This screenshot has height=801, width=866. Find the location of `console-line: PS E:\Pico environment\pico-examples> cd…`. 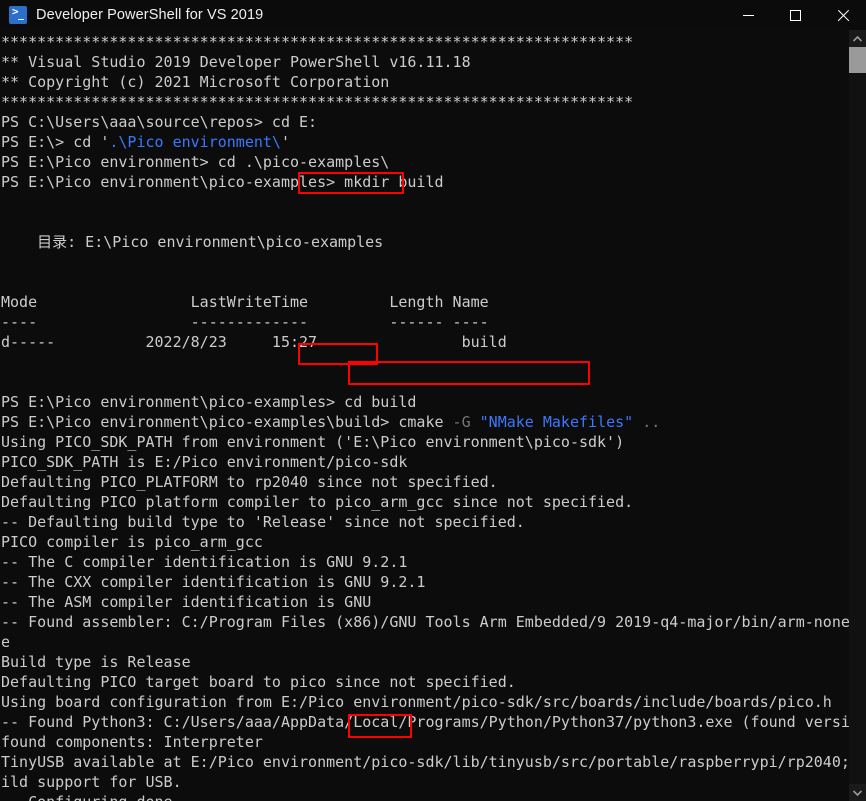

console-line: PS E:\Pico environment\pico-examples> cd… is located at coordinates (424, 402).